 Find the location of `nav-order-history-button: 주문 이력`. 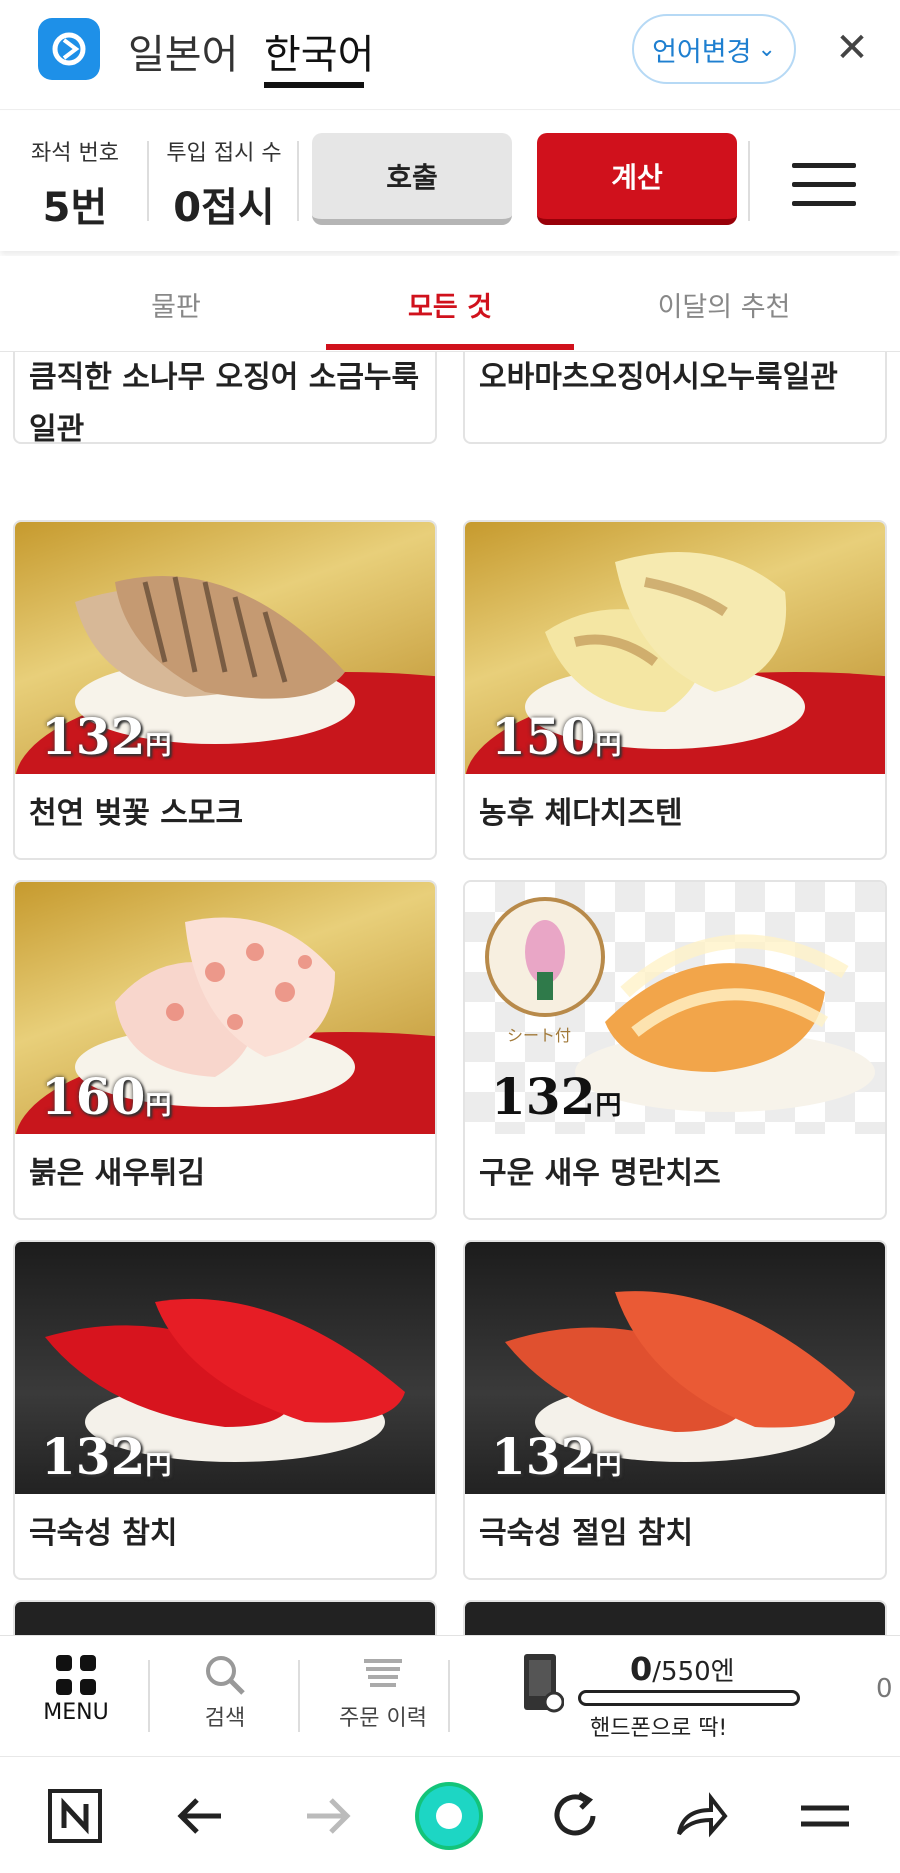

nav-order-history-button: 주문 이력 is located at coordinates (383, 1691).